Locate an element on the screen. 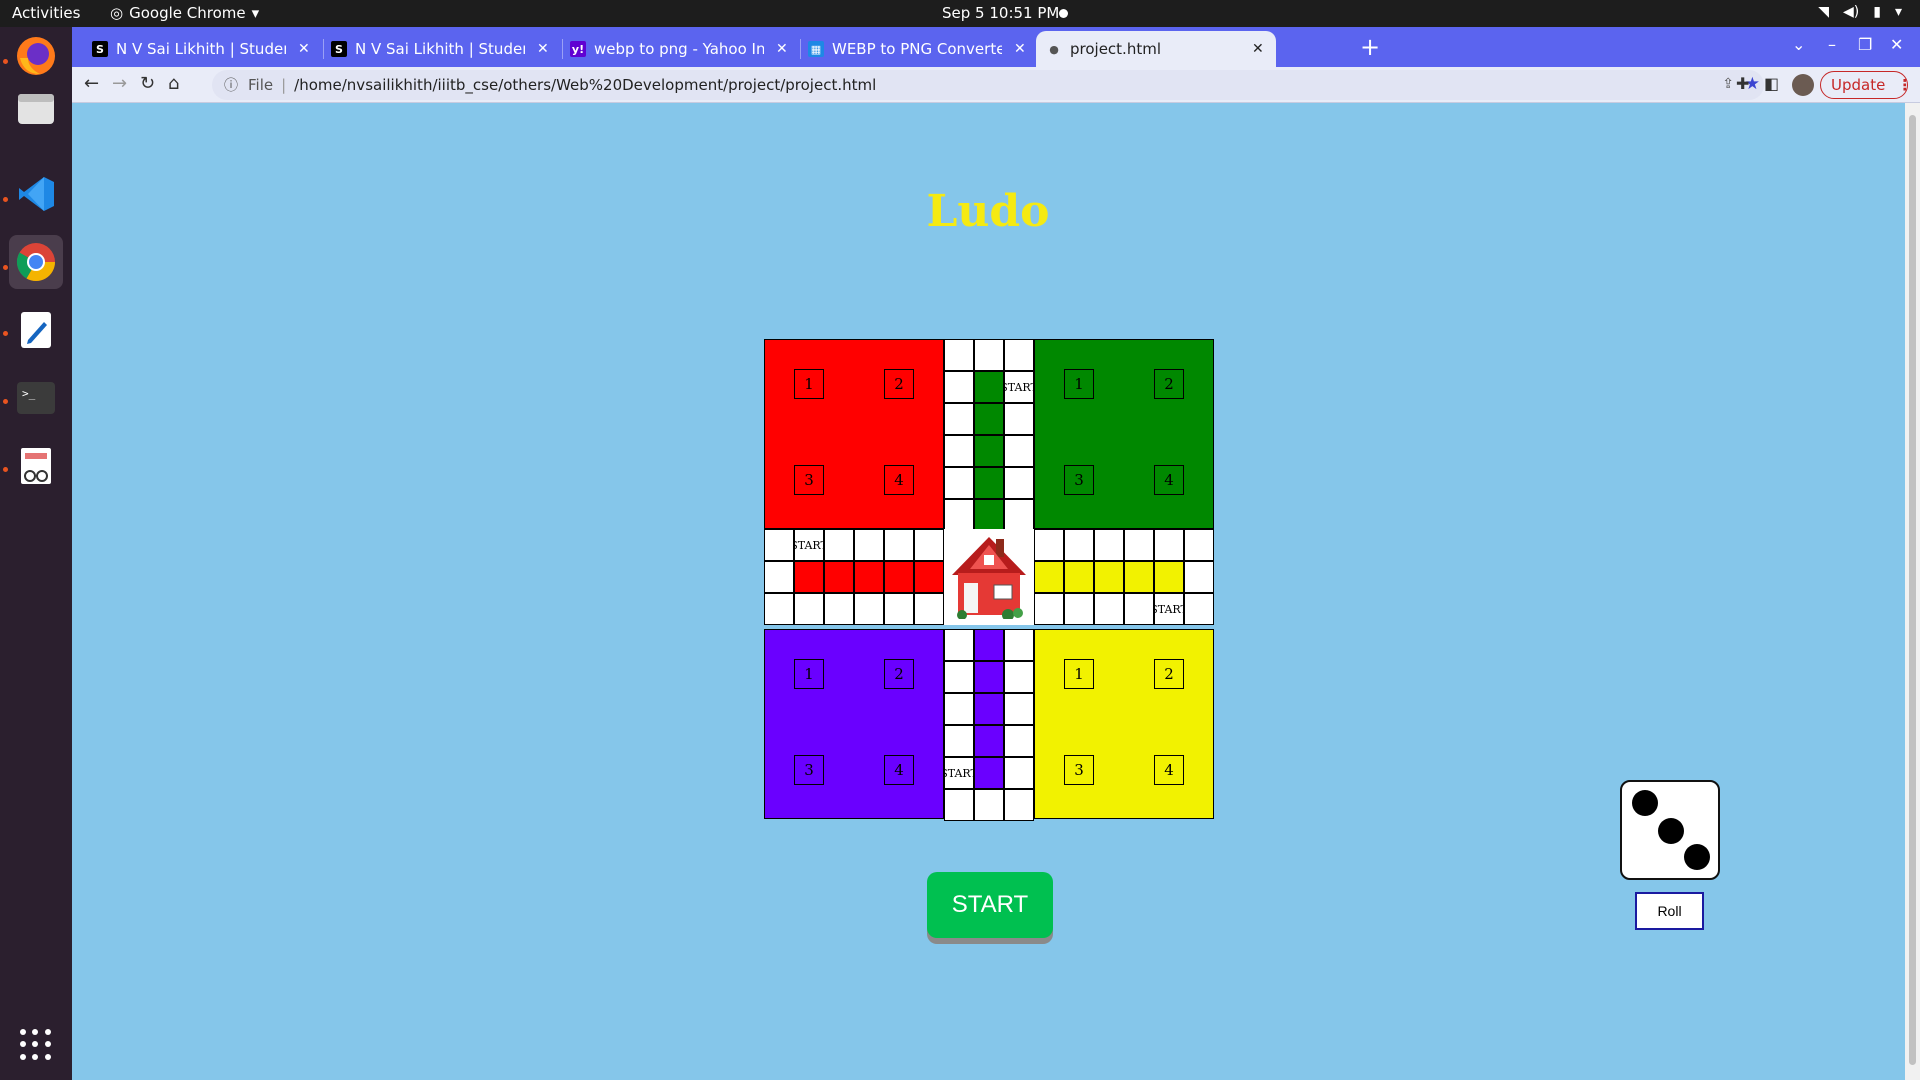  scrollbar-thumb is located at coordinates (1912, 590).